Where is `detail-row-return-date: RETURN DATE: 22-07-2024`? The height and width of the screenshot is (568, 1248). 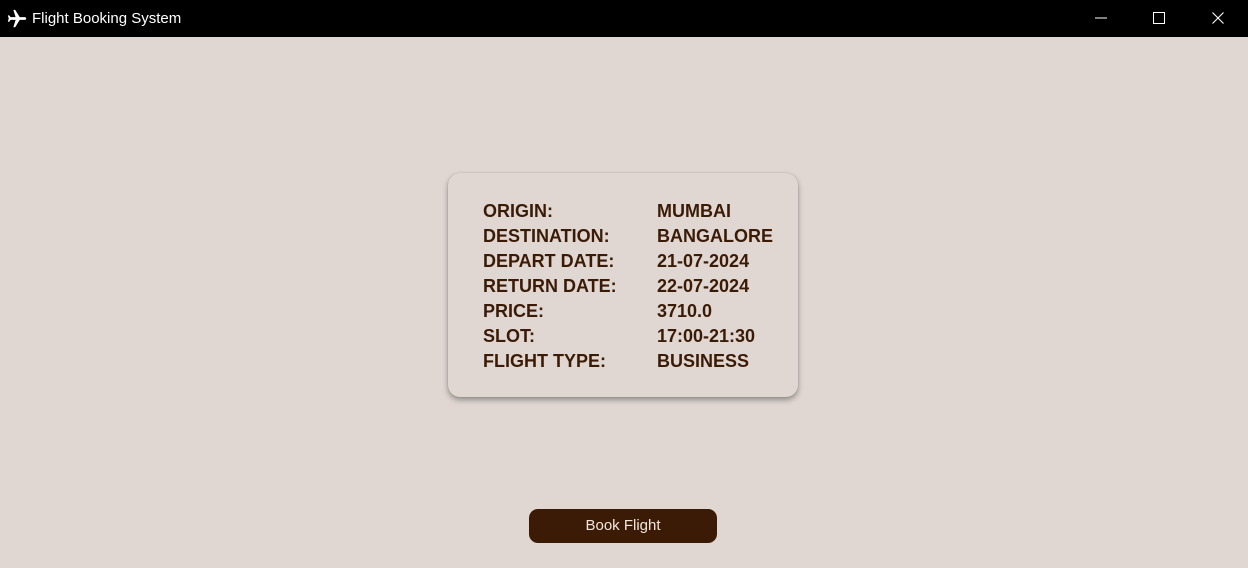 detail-row-return-date: RETURN DATE: 22-07-2024 is located at coordinates (633, 286).